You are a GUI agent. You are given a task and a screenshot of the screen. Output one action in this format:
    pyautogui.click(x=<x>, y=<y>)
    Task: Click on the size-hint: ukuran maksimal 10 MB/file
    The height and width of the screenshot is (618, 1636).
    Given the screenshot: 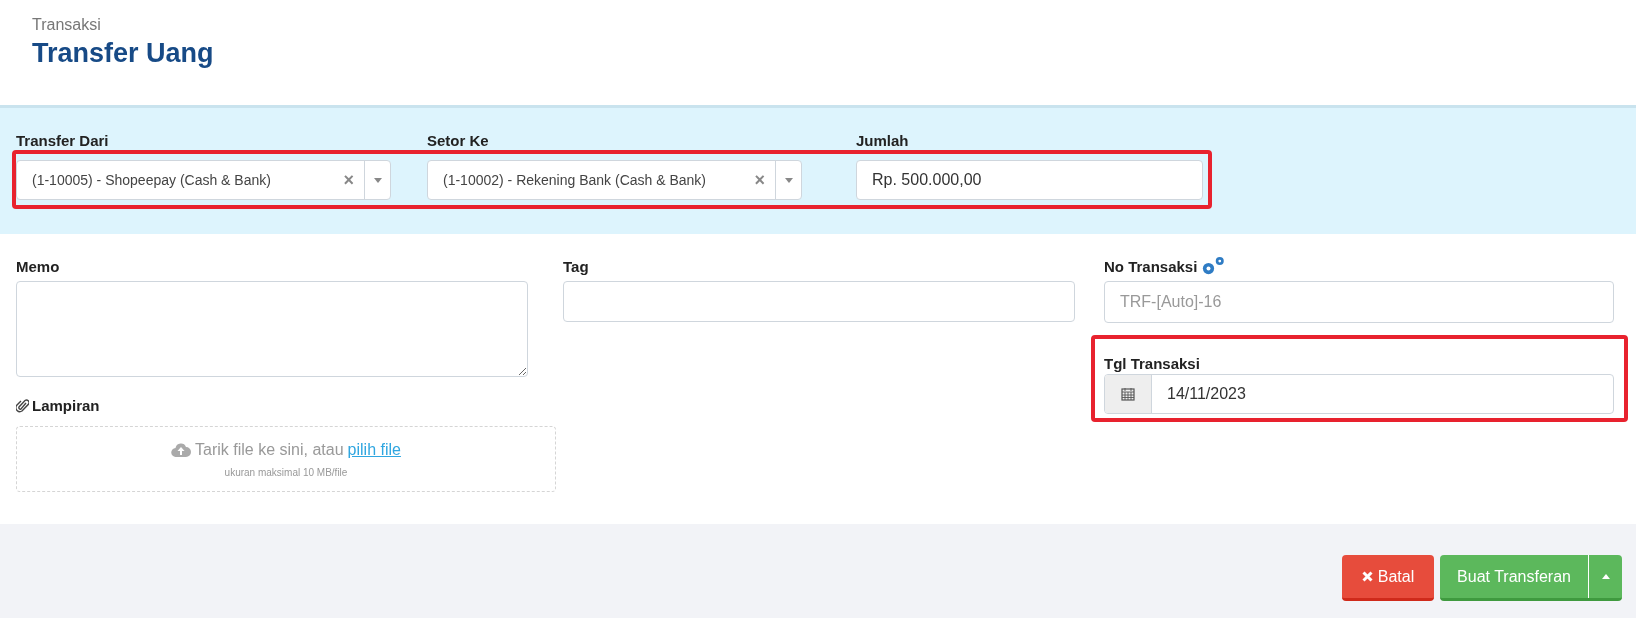 What is the action you would take?
    pyautogui.click(x=286, y=472)
    